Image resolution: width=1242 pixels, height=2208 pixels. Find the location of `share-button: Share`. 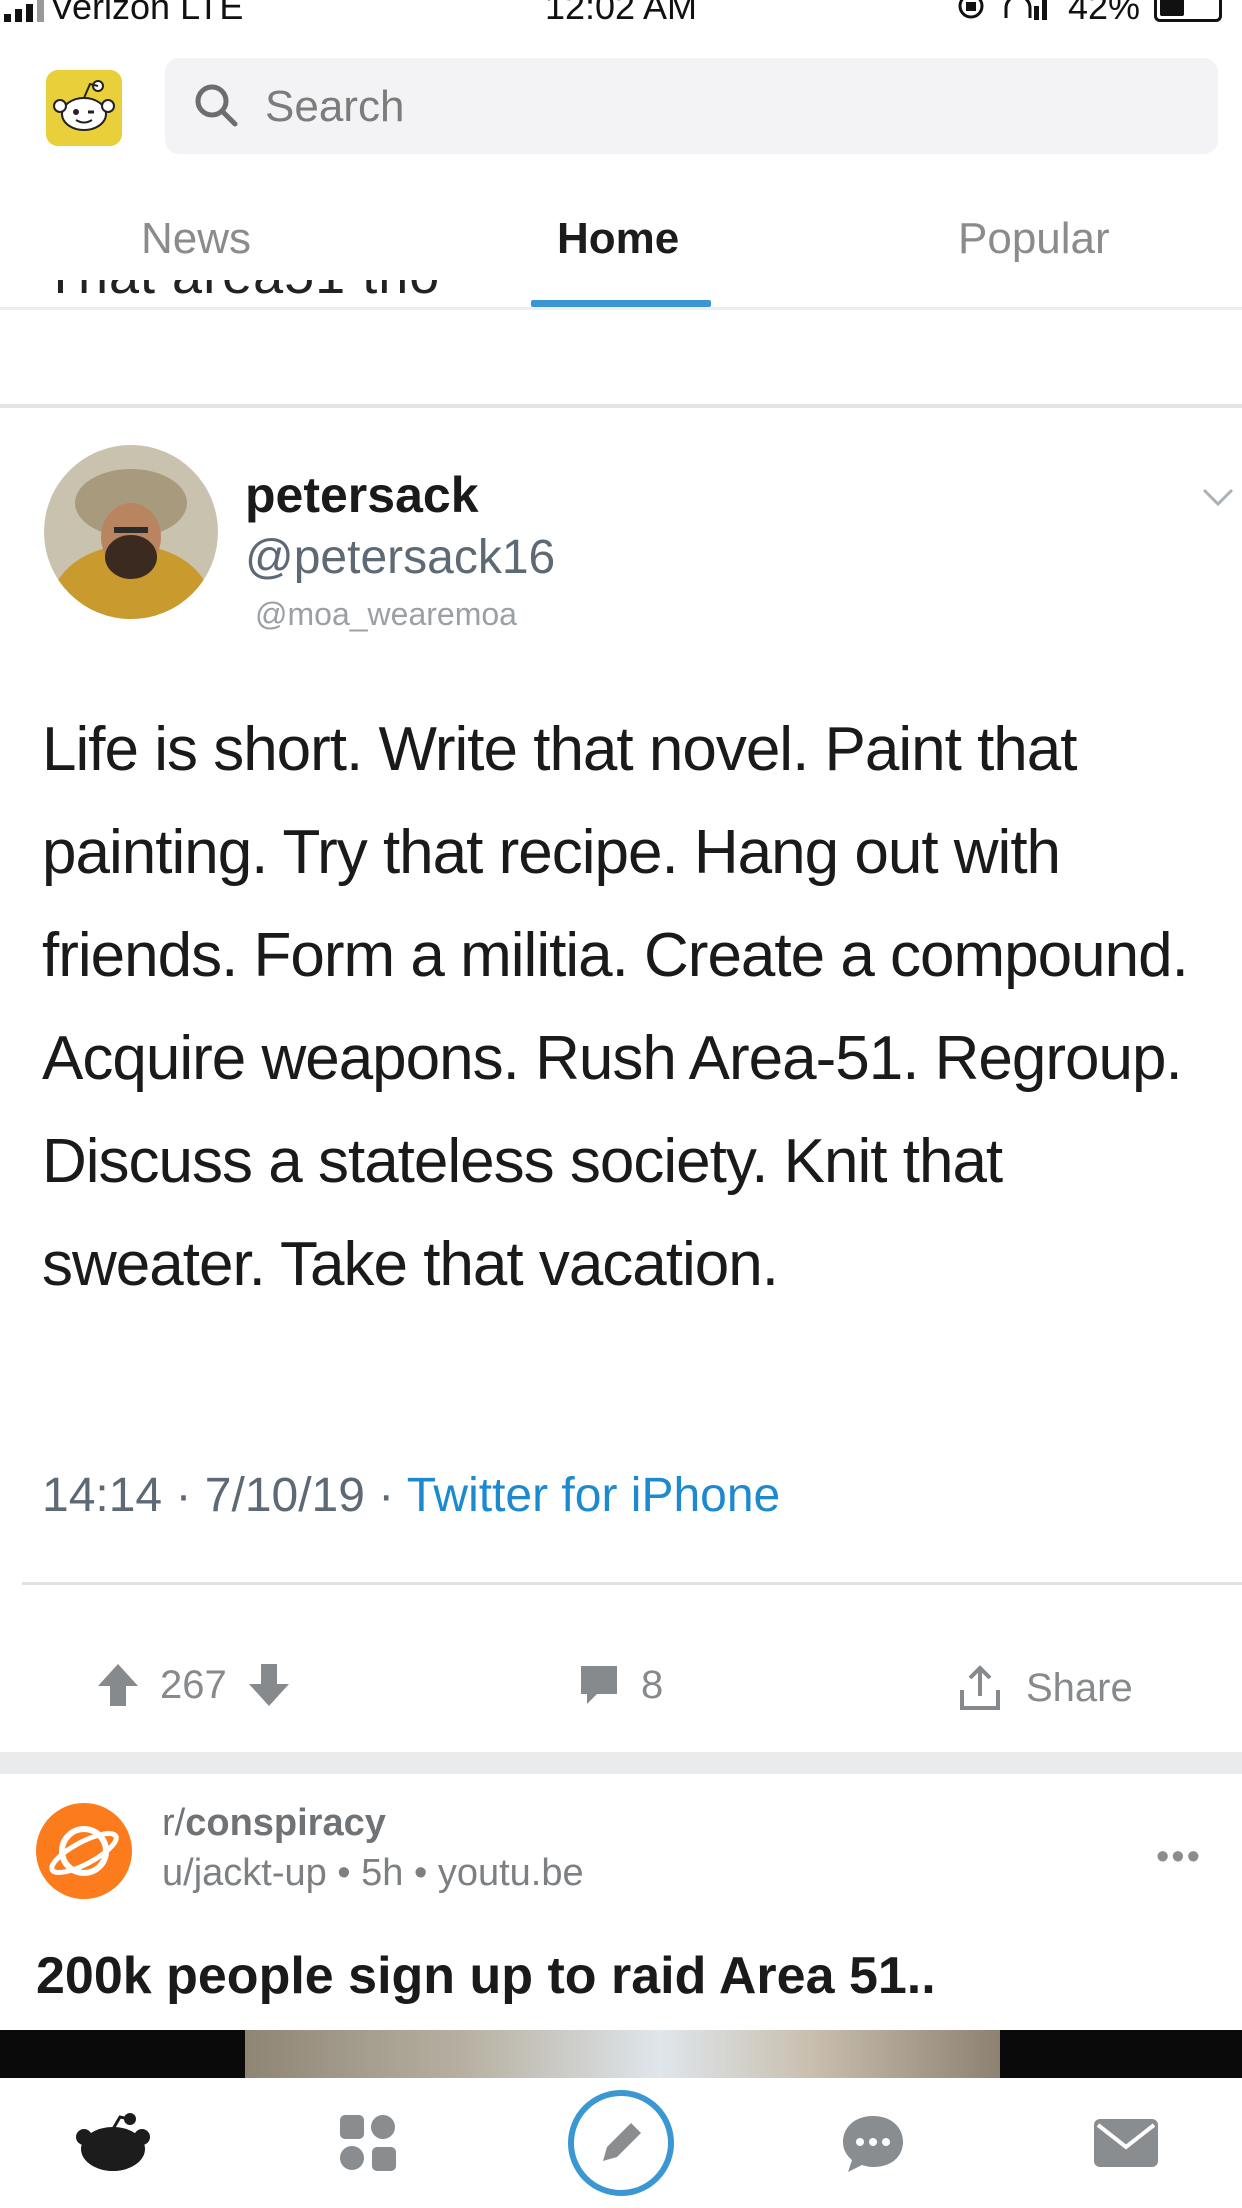

share-button: Share is located at coordinates (1043, 1688).